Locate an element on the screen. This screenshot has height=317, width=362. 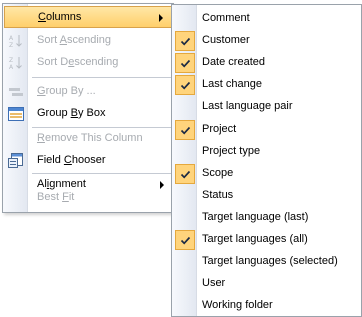
column-toggle-item: Target language (last) is located at coordinates (267, 218).